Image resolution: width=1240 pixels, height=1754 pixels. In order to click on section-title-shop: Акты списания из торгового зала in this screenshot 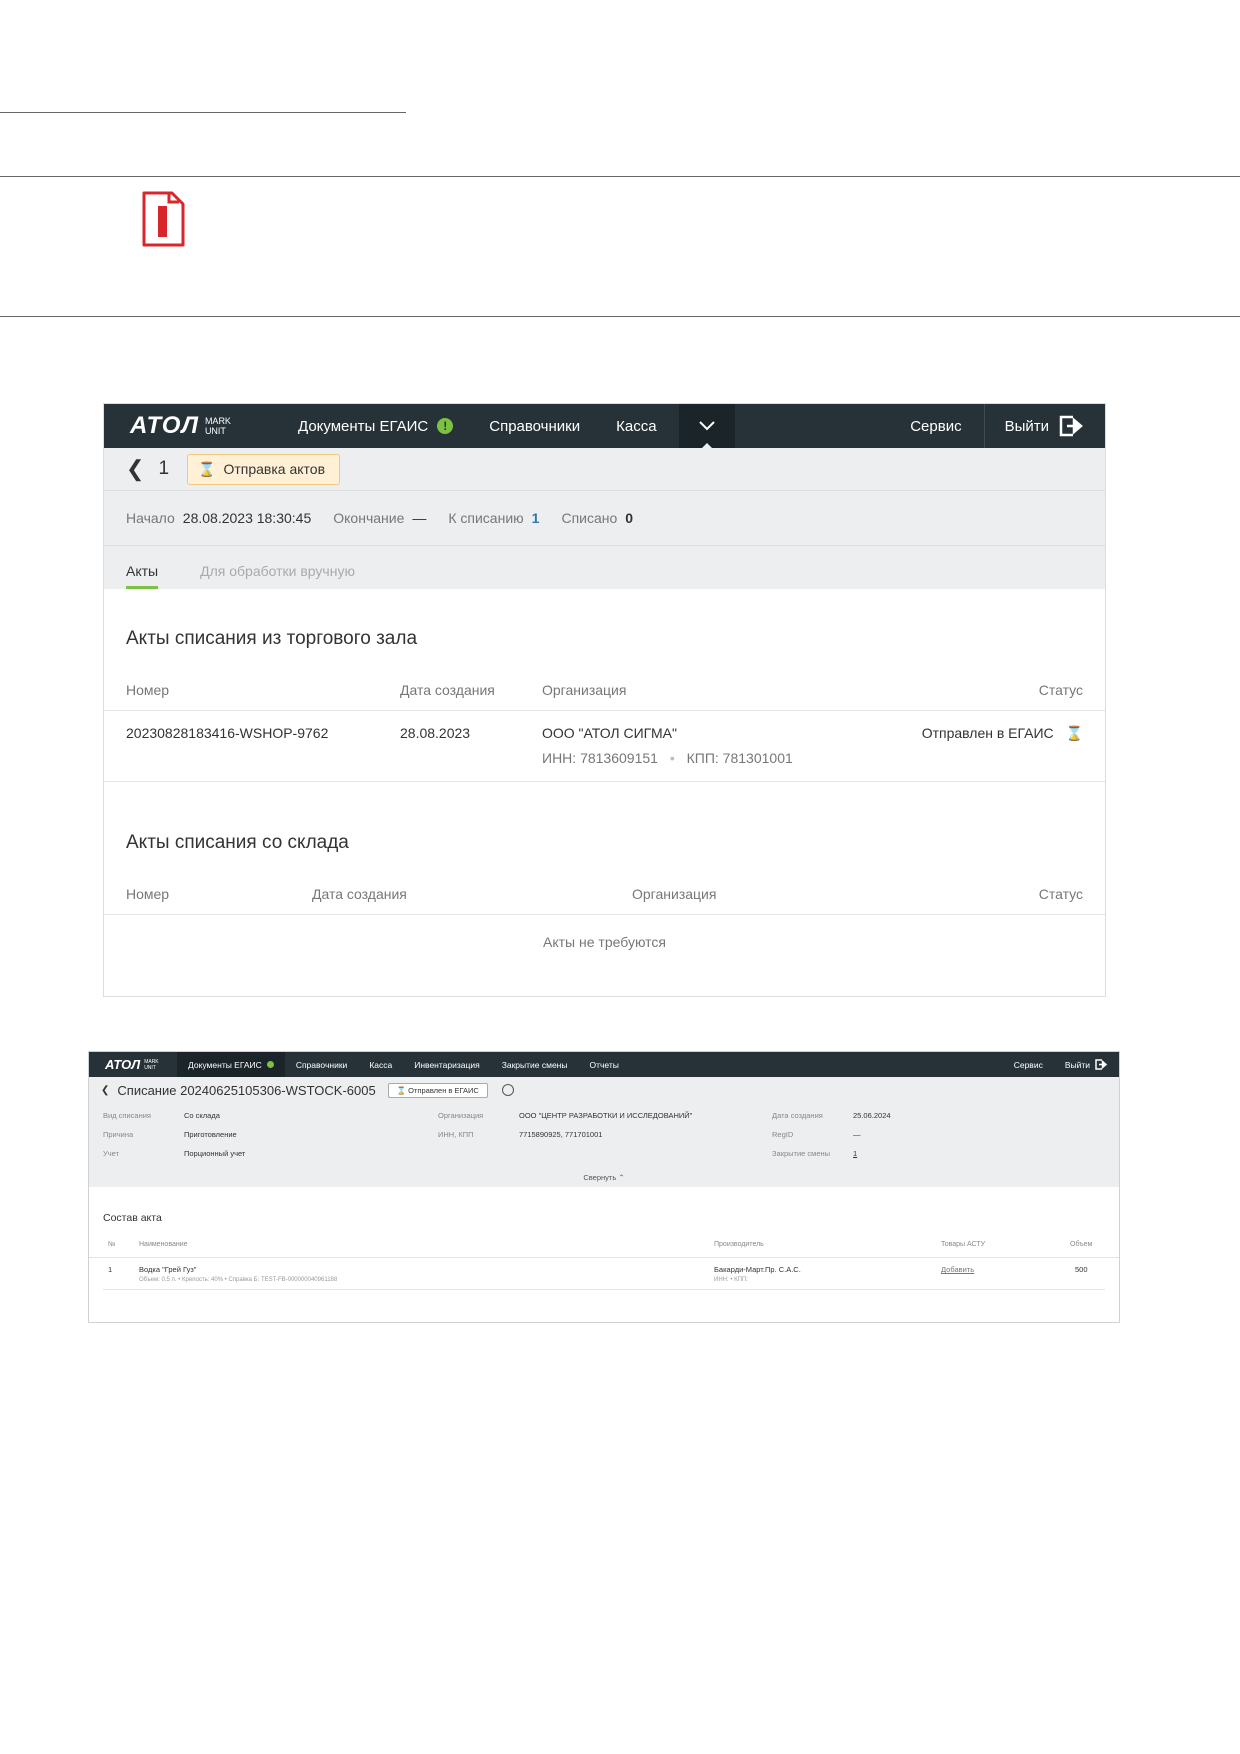, I will do `click(272, 638)`.